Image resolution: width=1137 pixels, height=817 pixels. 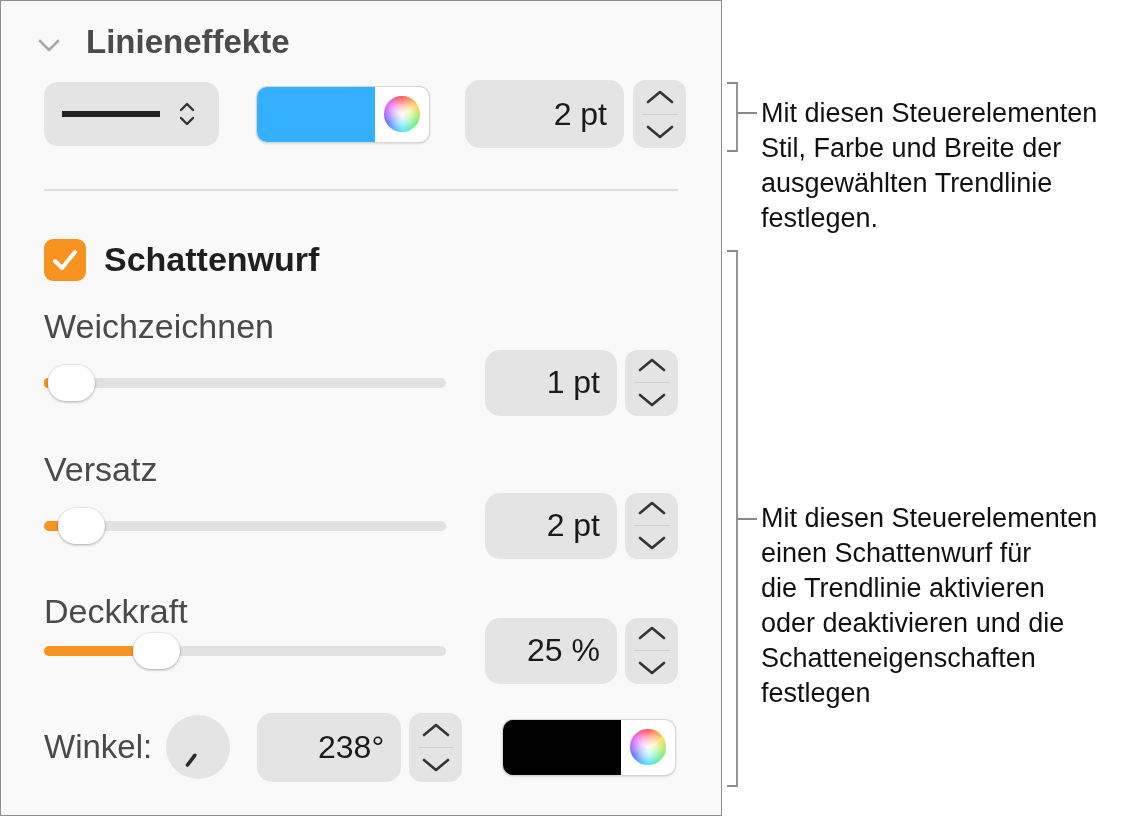 What do you see at coordinates (116, 610) in the screenshot?
I see `slider-label: Deckkraft` at bounding box center [116, 610].